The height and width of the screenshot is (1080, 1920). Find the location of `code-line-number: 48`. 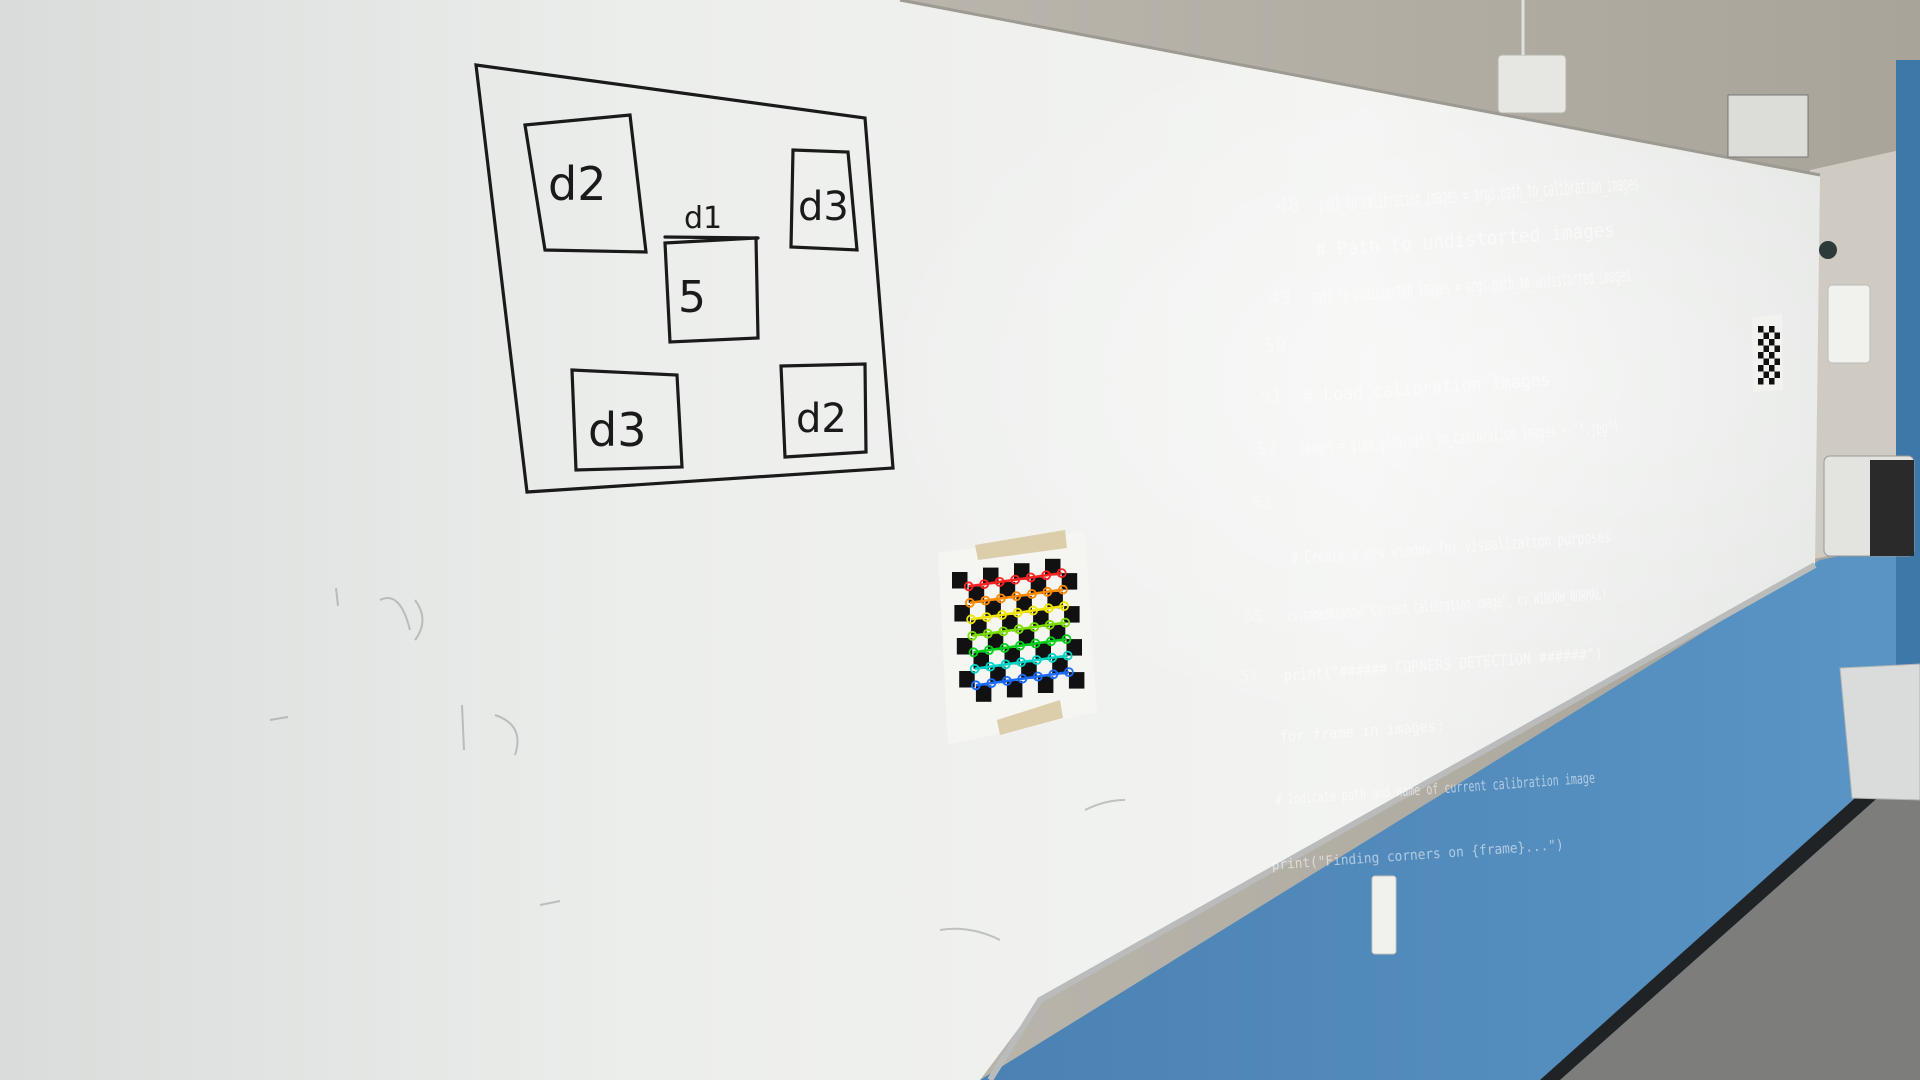

code-line-number: 48 is located at coordinates (1288, 205).